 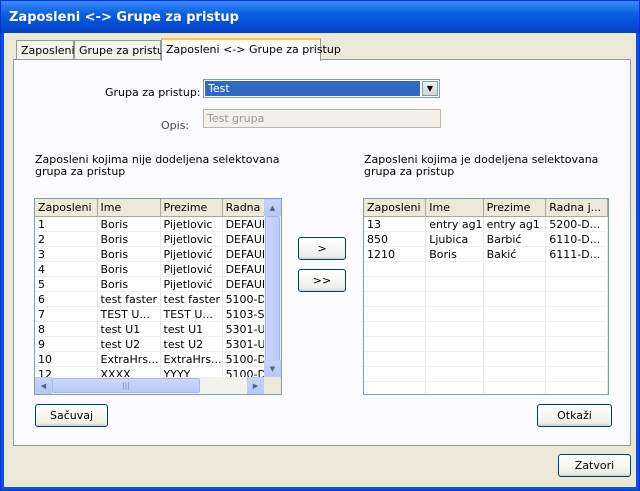 What do you see at coordinates (66, 314) in the screenshot?
I see `table-cell: 7` at bounding box center [66, 314].